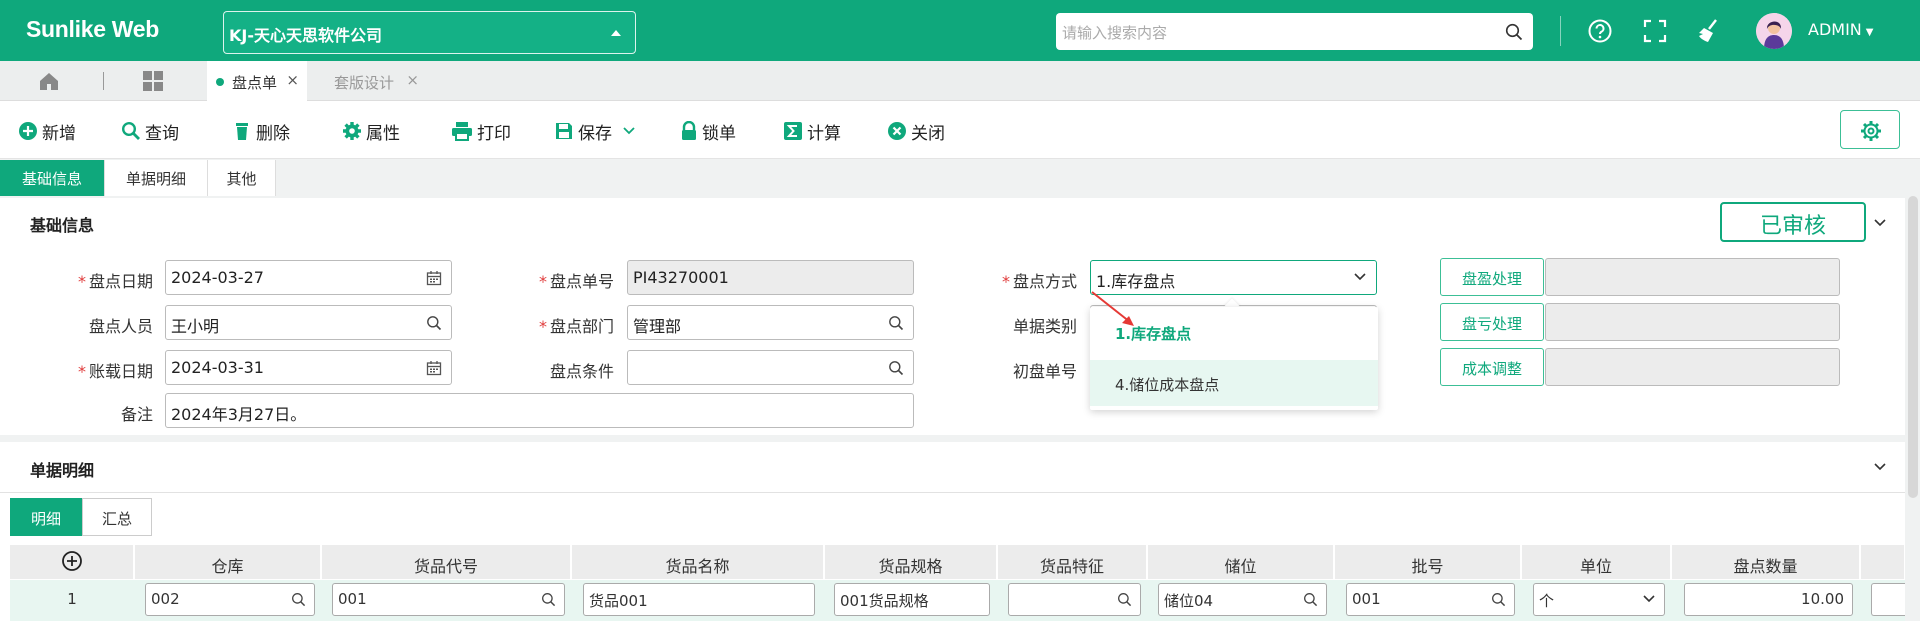 The image size is (1920, 621). What do you see at coordinates (1870, 129) in the screenshot?
I see `settings-button` at bounding box center [1870, 129].